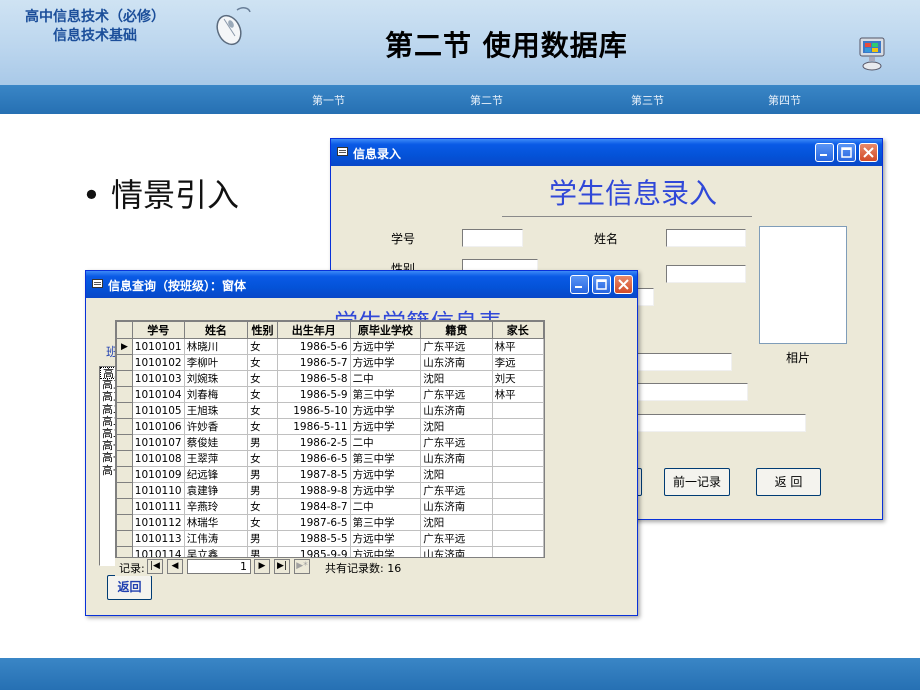 The width and height of the screenshot is (920, 690). Describe the element at coordinates (216, 346) in the screenshot. I see `table-cell: 林晓川` at that location.